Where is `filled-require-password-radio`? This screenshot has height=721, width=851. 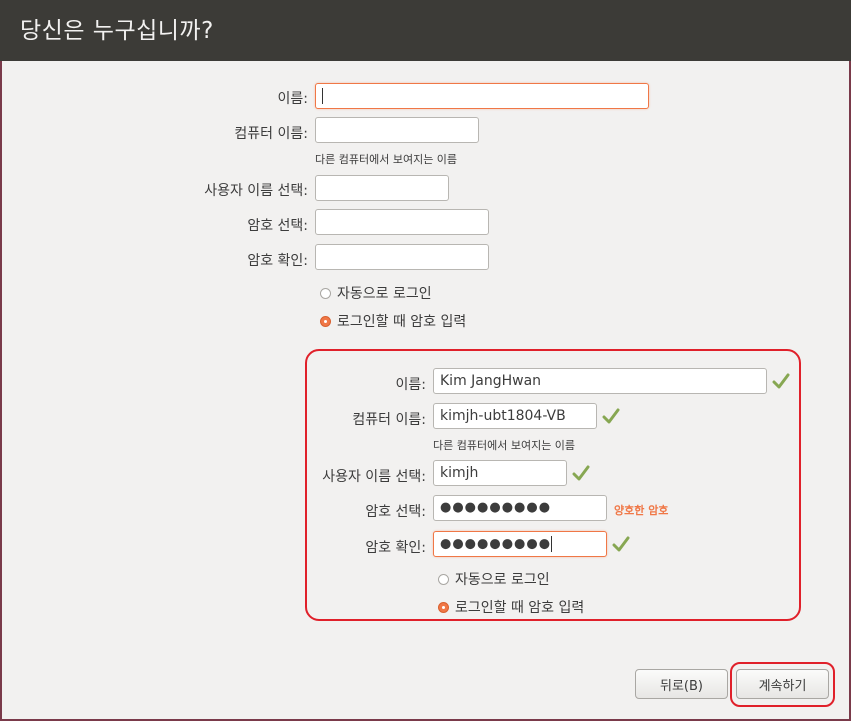
filled-require-password-radio is located at coordinates (443, 607).